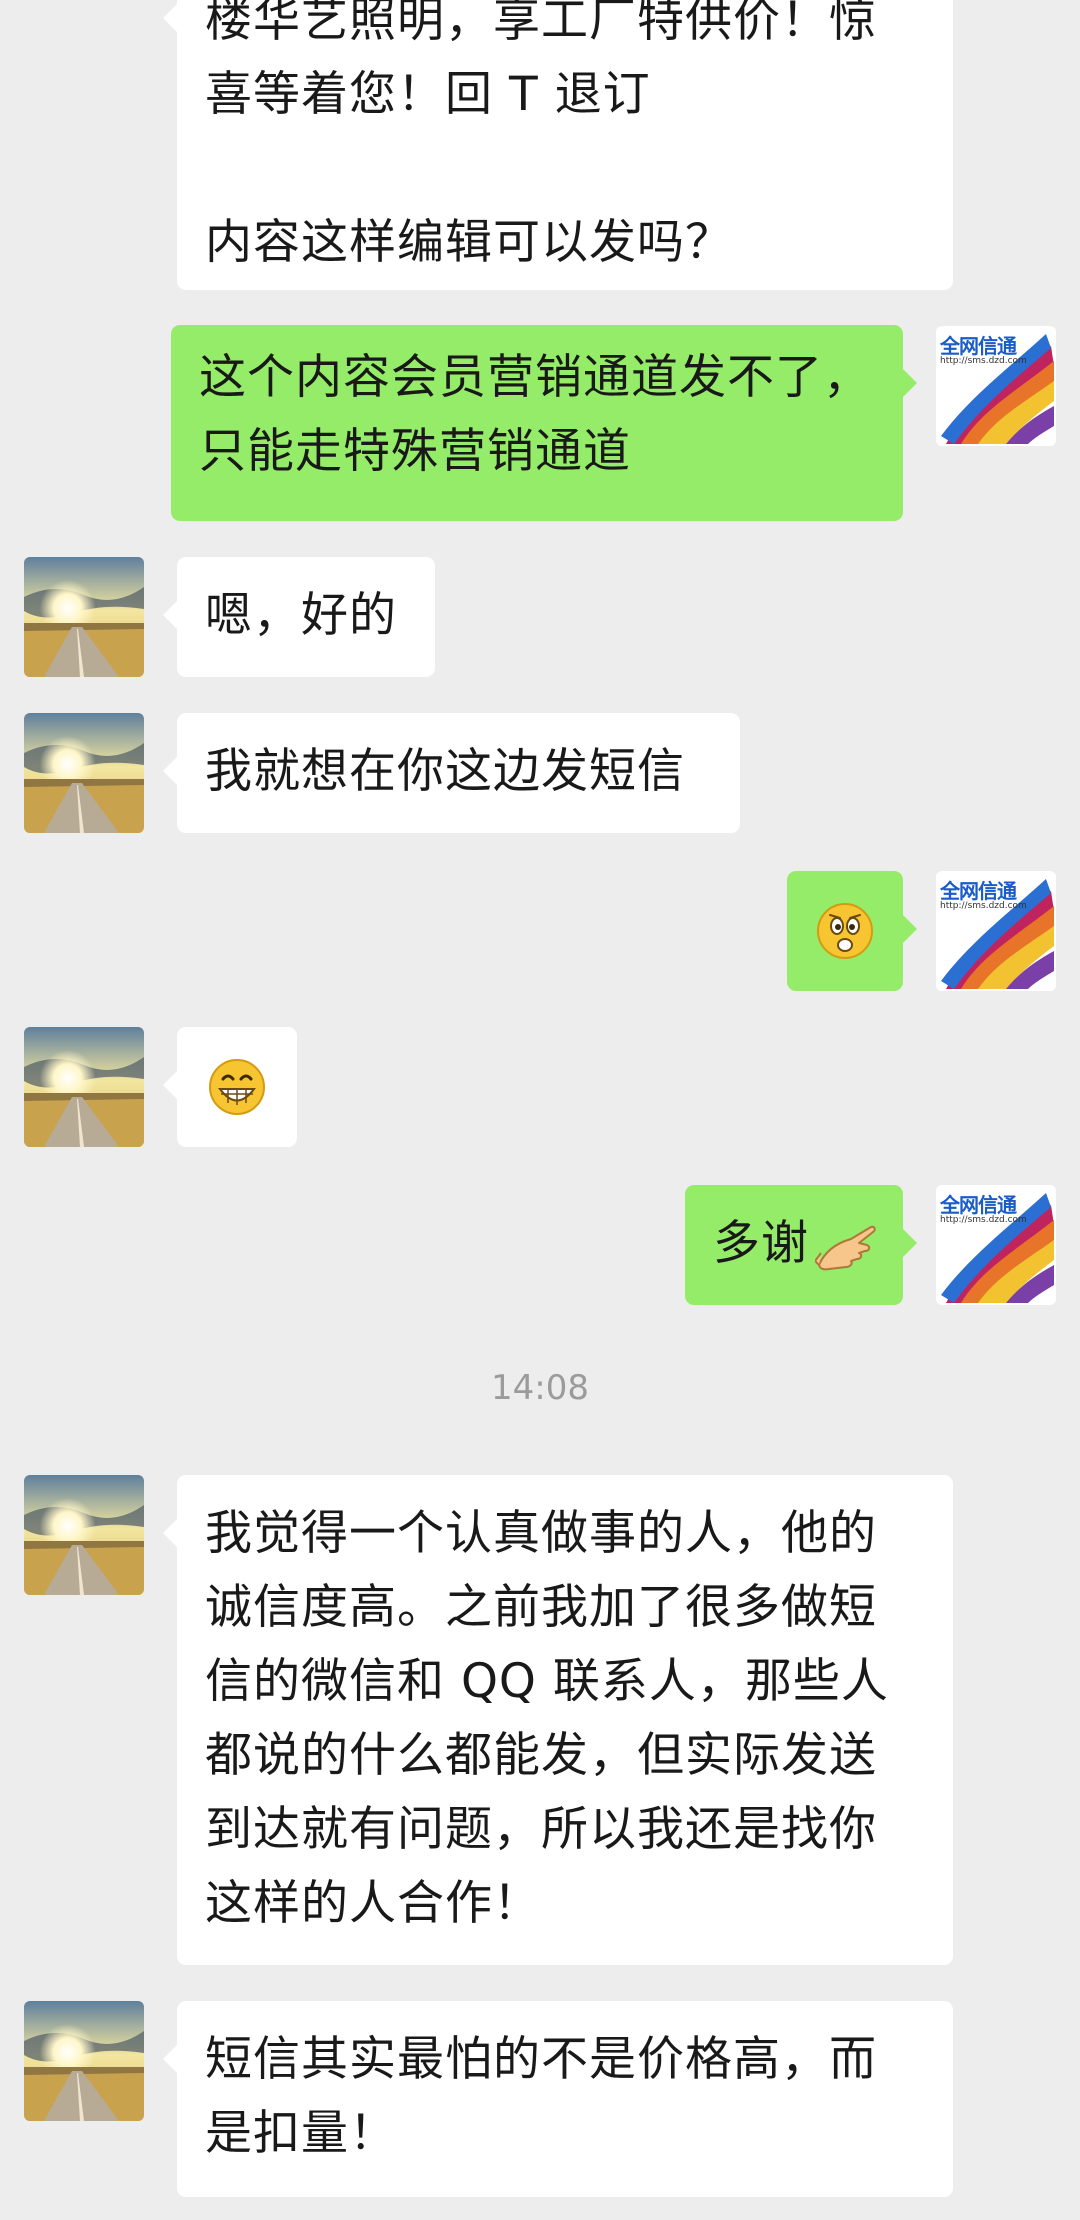  What do you see at coordinates (845, 1247) in the screenshot?
I see `pointing-hand-emoji-icon` at bounding box center [845, 1247].